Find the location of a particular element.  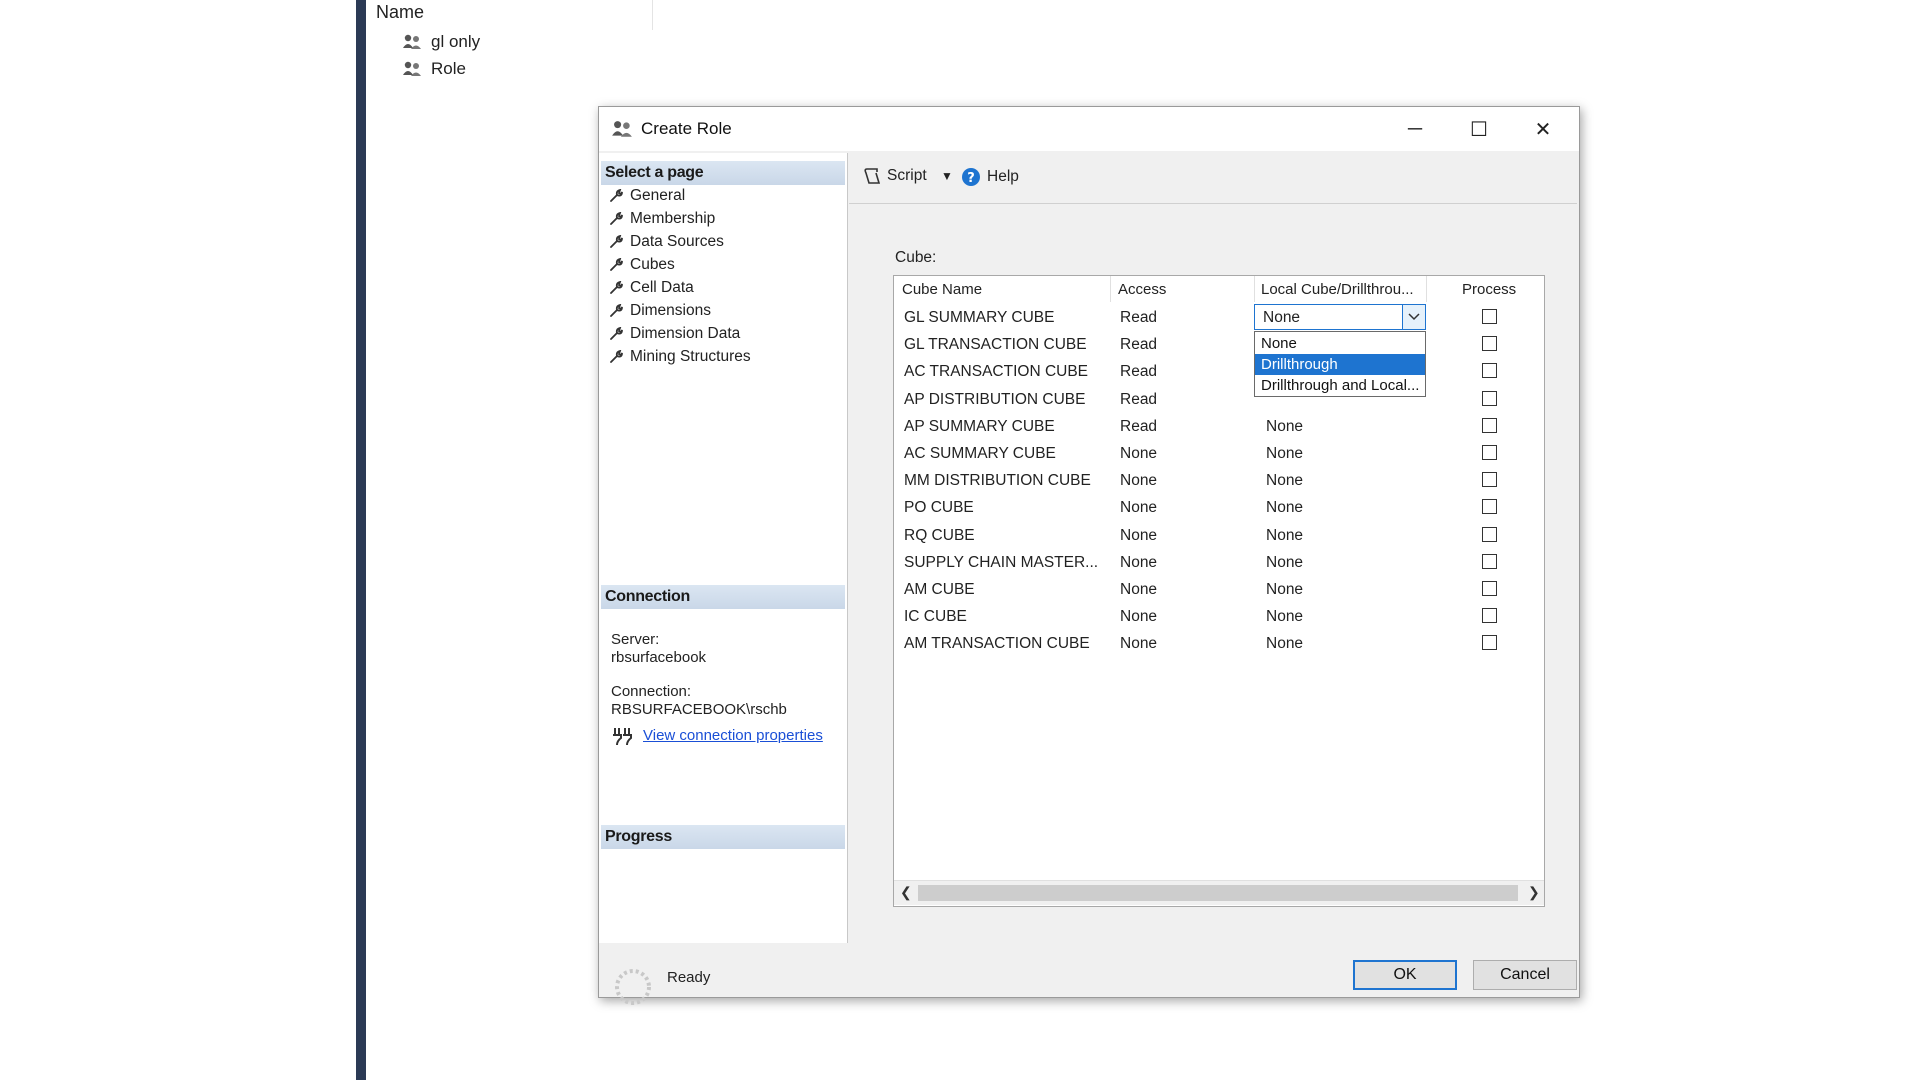

nav-item-cubes: Cubes is located at coordinates (642, 265).